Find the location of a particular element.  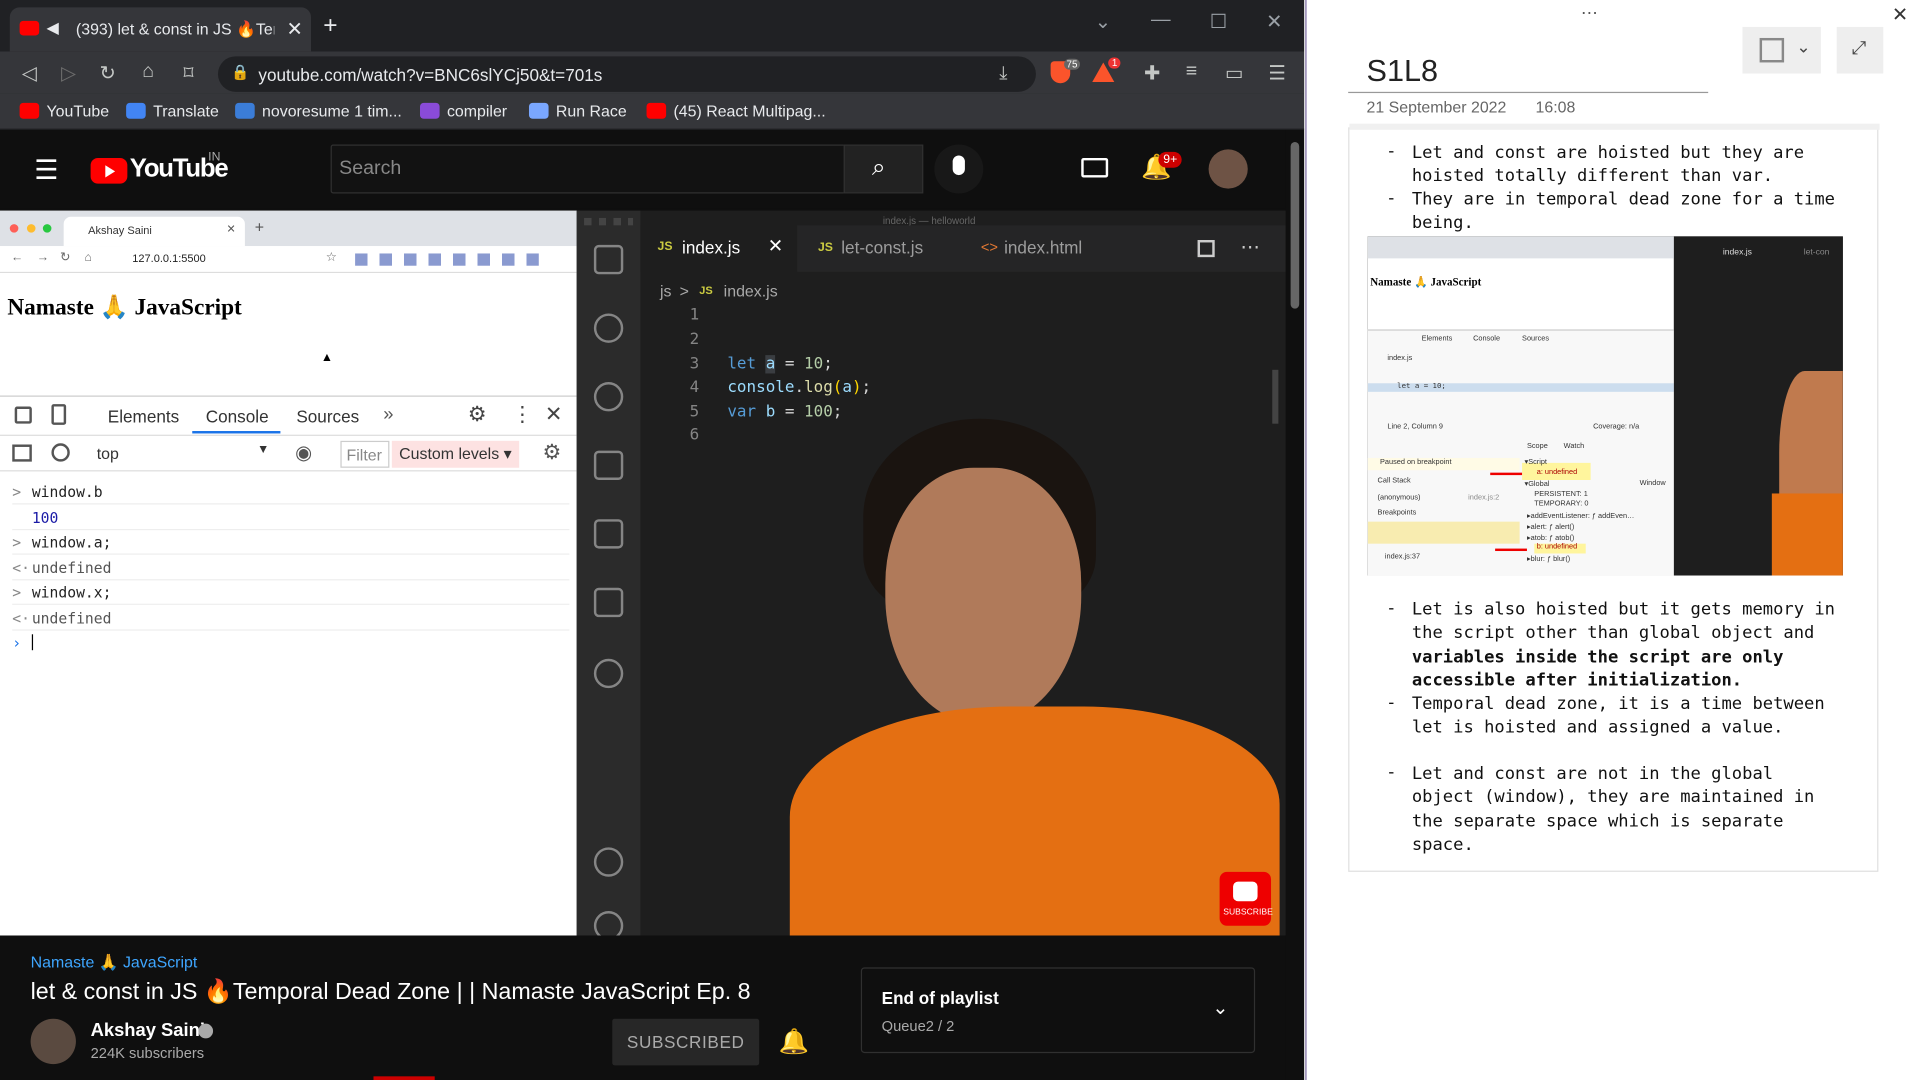

context-select: top is located at coordinates (108, 453).